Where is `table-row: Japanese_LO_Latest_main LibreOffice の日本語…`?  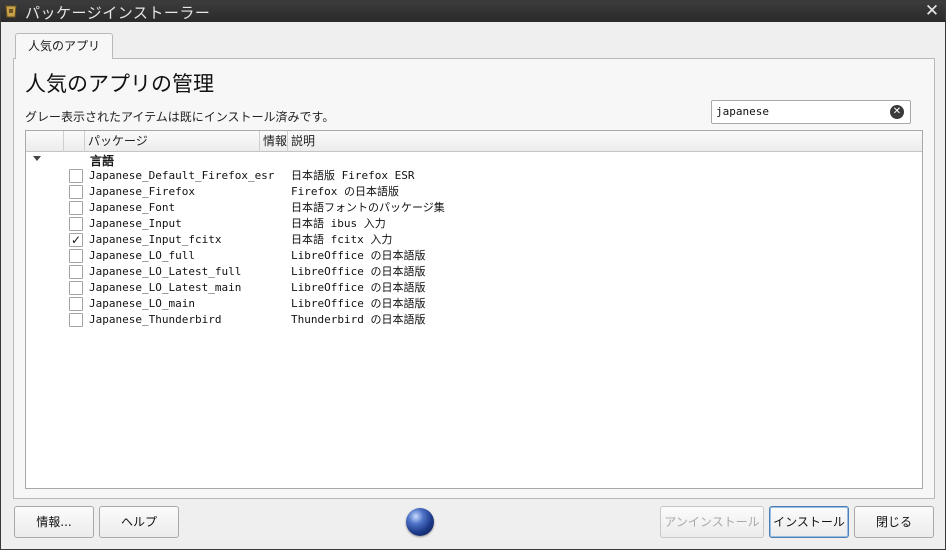 table-row: Japanese_LO_Latest_main LibreOffice の日本語… is located at coordinates (474, 288).